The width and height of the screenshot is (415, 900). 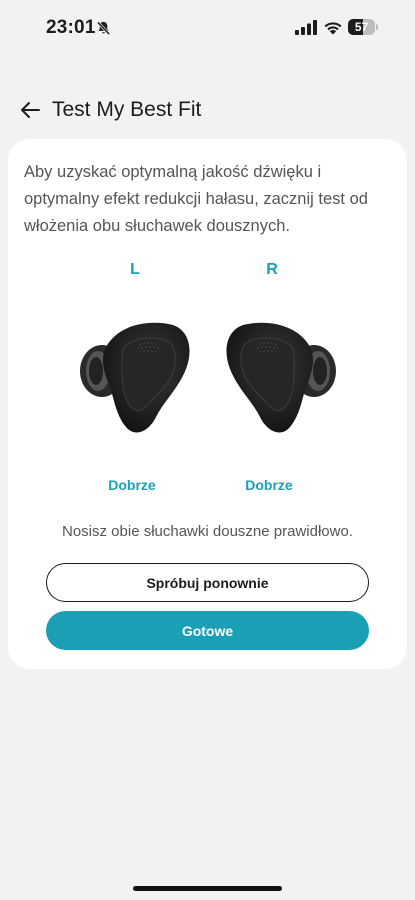 I want to click on retry-button: Spróbuj ponownie, so click(x=207, y=582).